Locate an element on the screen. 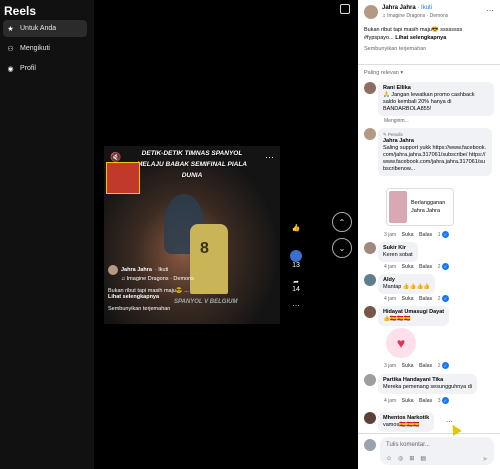 The width and height of the screenshot is (500, 469). comment-bubble: Aldy Mantap 👍👍👍👍 is located at coordinates (407, 284).